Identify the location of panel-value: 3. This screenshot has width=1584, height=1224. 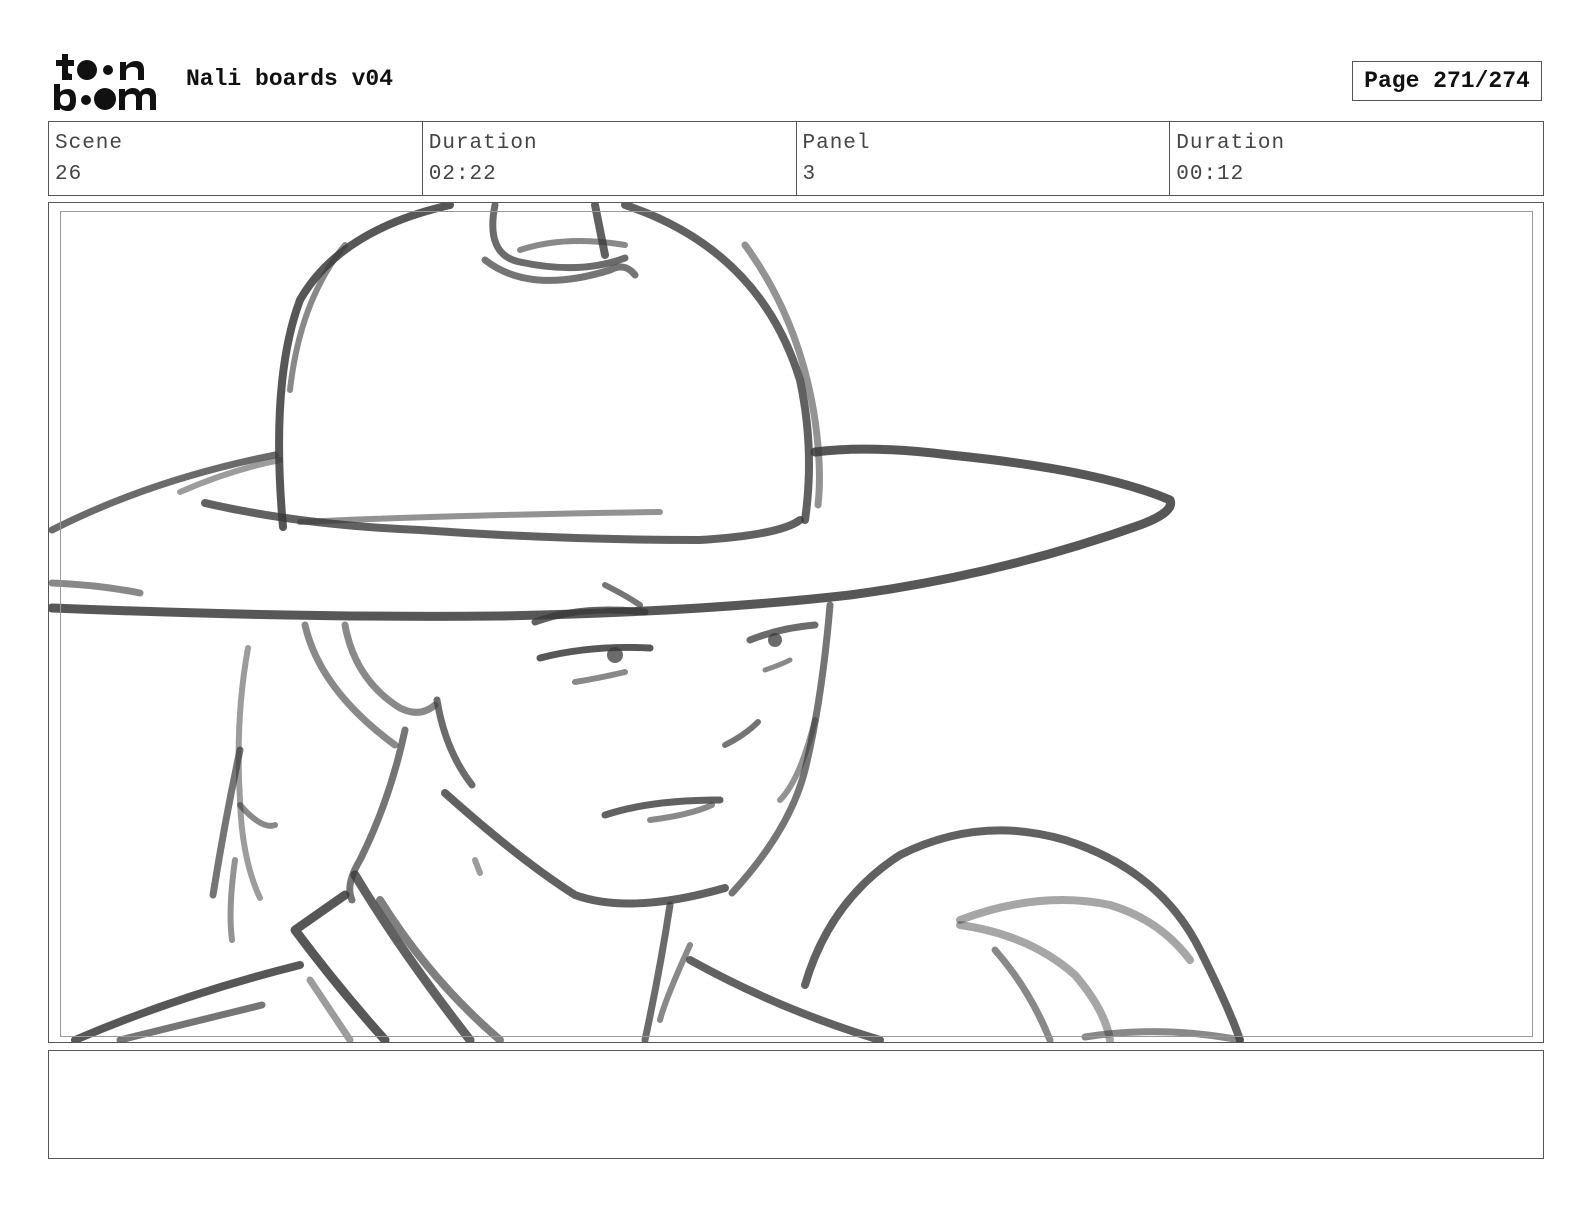
(809, 174).